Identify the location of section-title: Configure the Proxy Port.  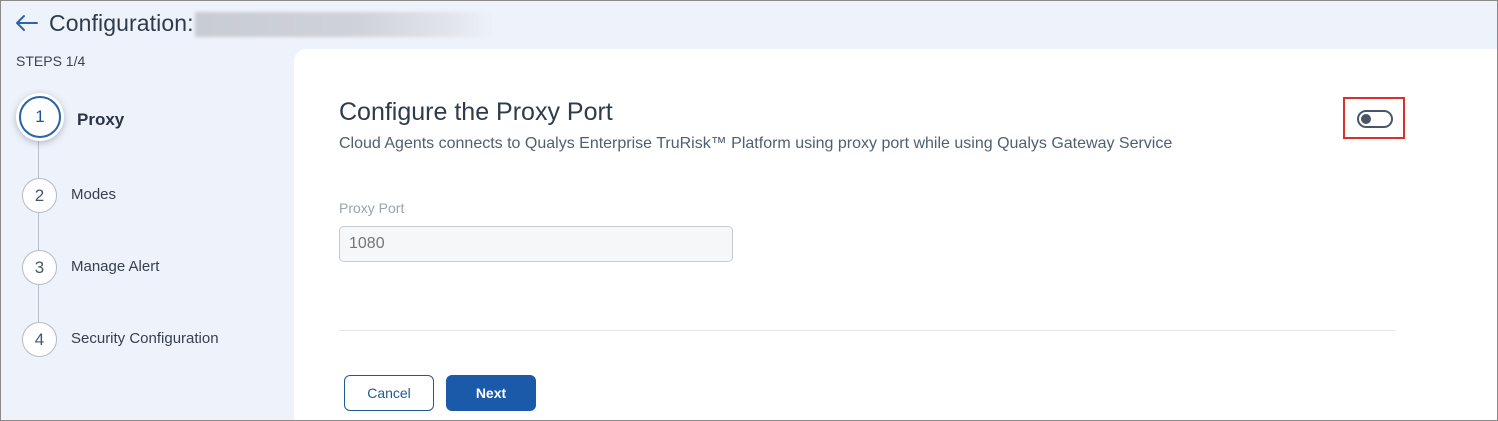
(476, 112).